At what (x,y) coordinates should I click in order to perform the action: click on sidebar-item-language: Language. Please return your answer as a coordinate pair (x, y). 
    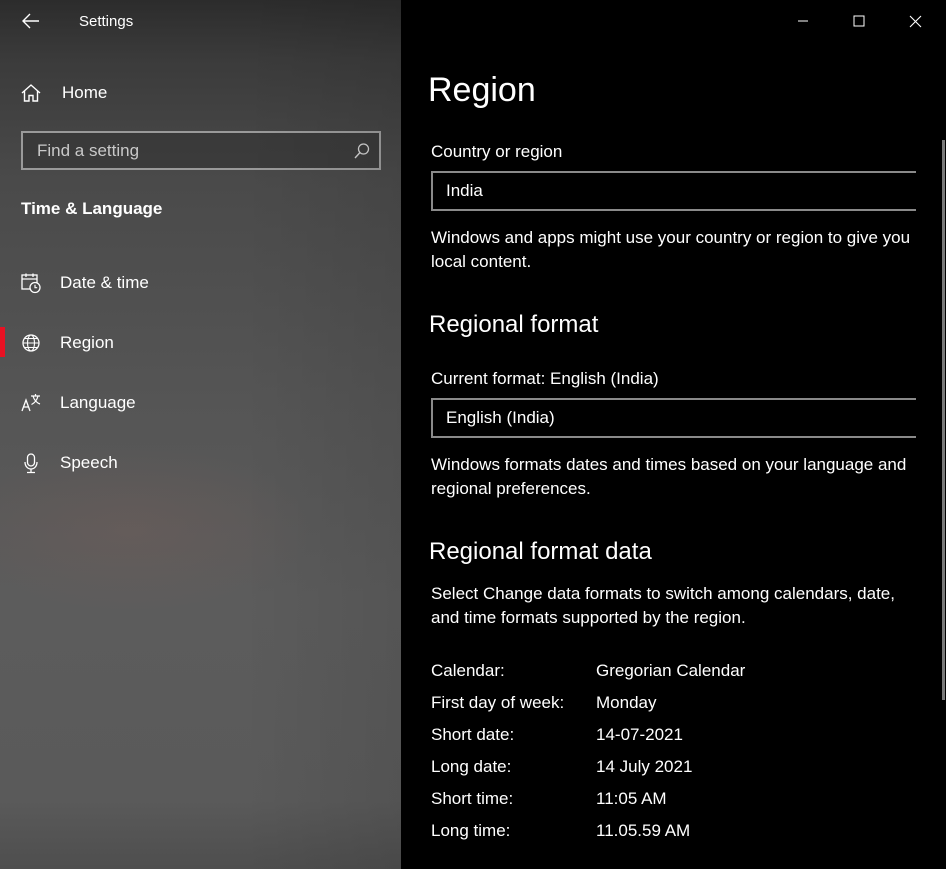
    Looking at the image, I should click on (200, 403).